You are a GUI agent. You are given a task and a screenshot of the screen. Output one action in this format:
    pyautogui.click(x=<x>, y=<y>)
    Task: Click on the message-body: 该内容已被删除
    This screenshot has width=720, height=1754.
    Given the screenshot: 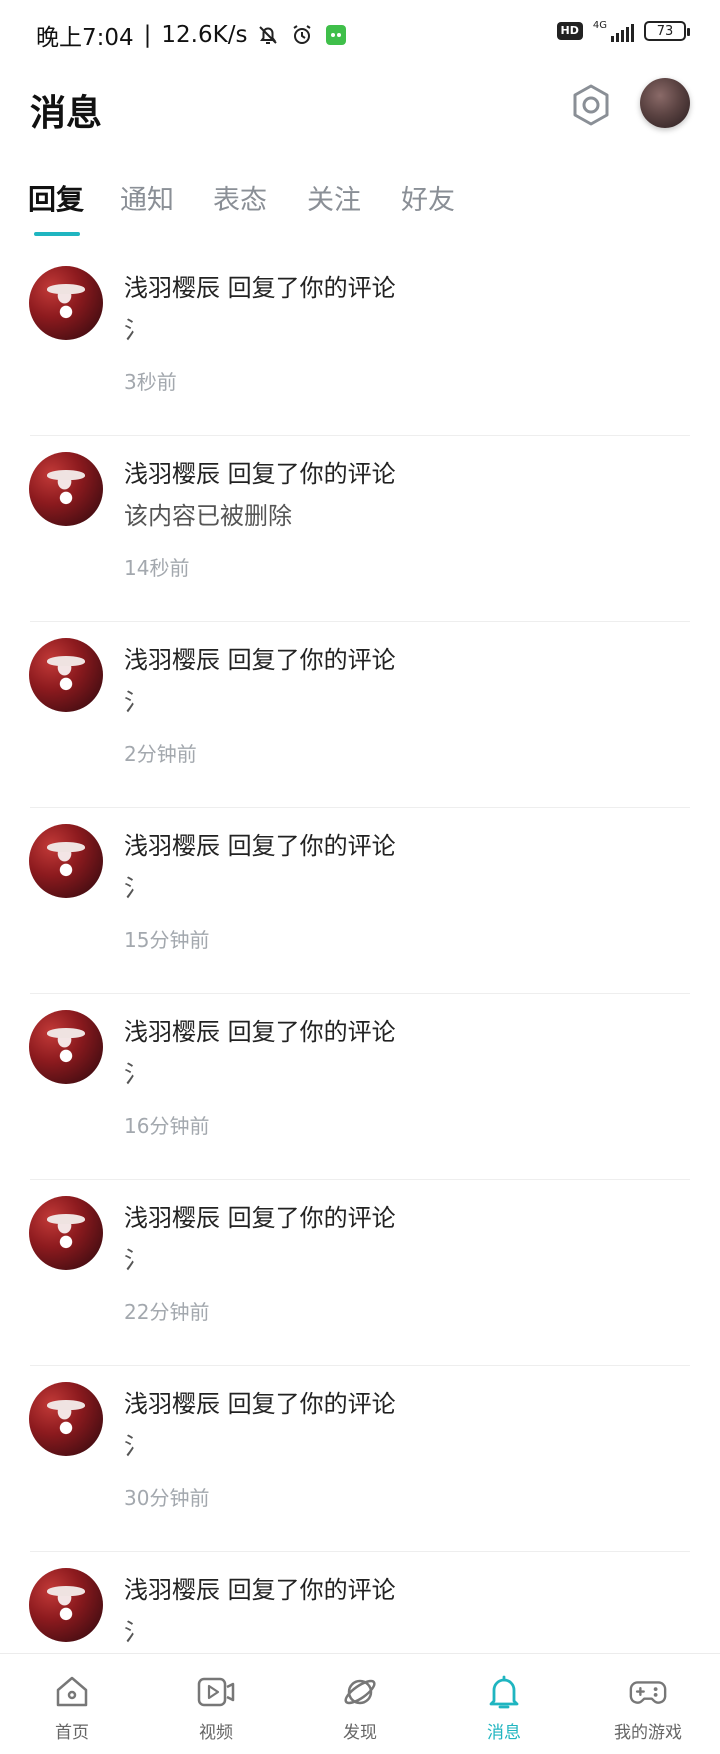 What is the action you would take?
    pyautogui.click(x=208, y=516)
    